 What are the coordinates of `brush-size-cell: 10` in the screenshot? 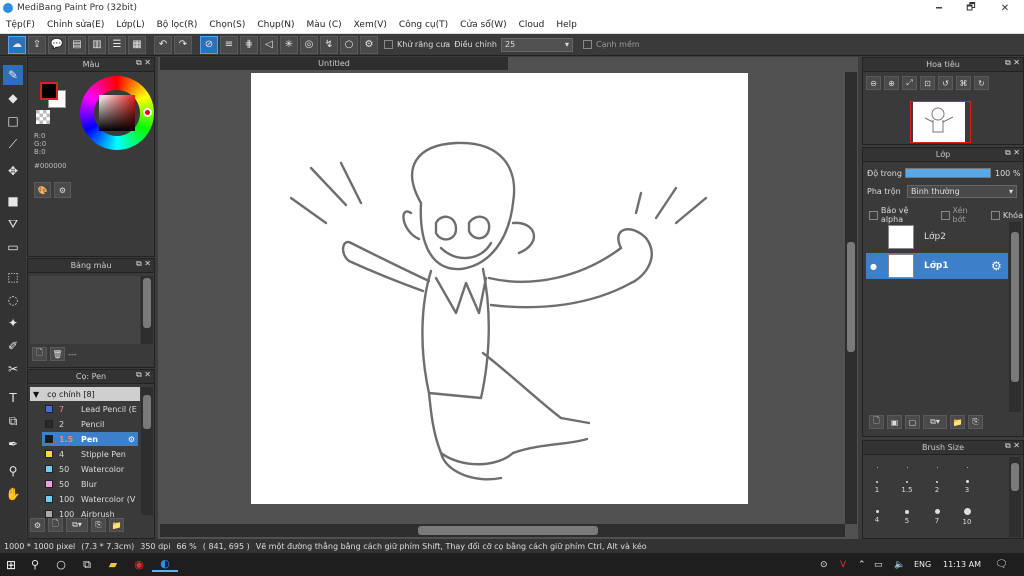 It's located at (967, 517).